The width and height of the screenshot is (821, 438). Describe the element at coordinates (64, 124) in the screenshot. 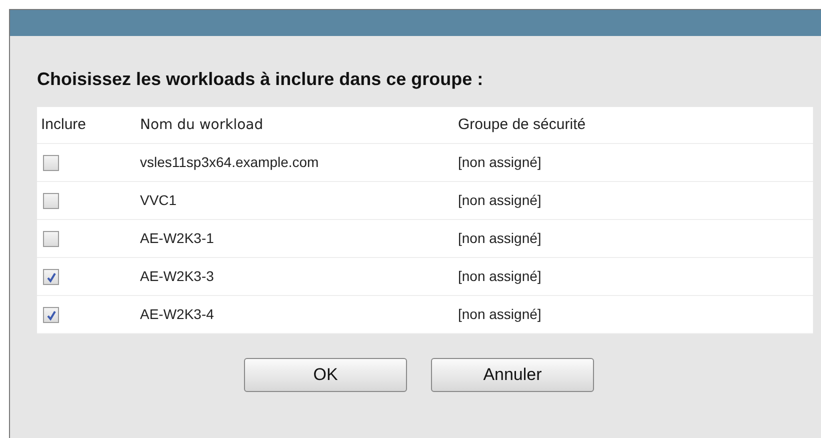

I see `column-header: Inclure` at that location.